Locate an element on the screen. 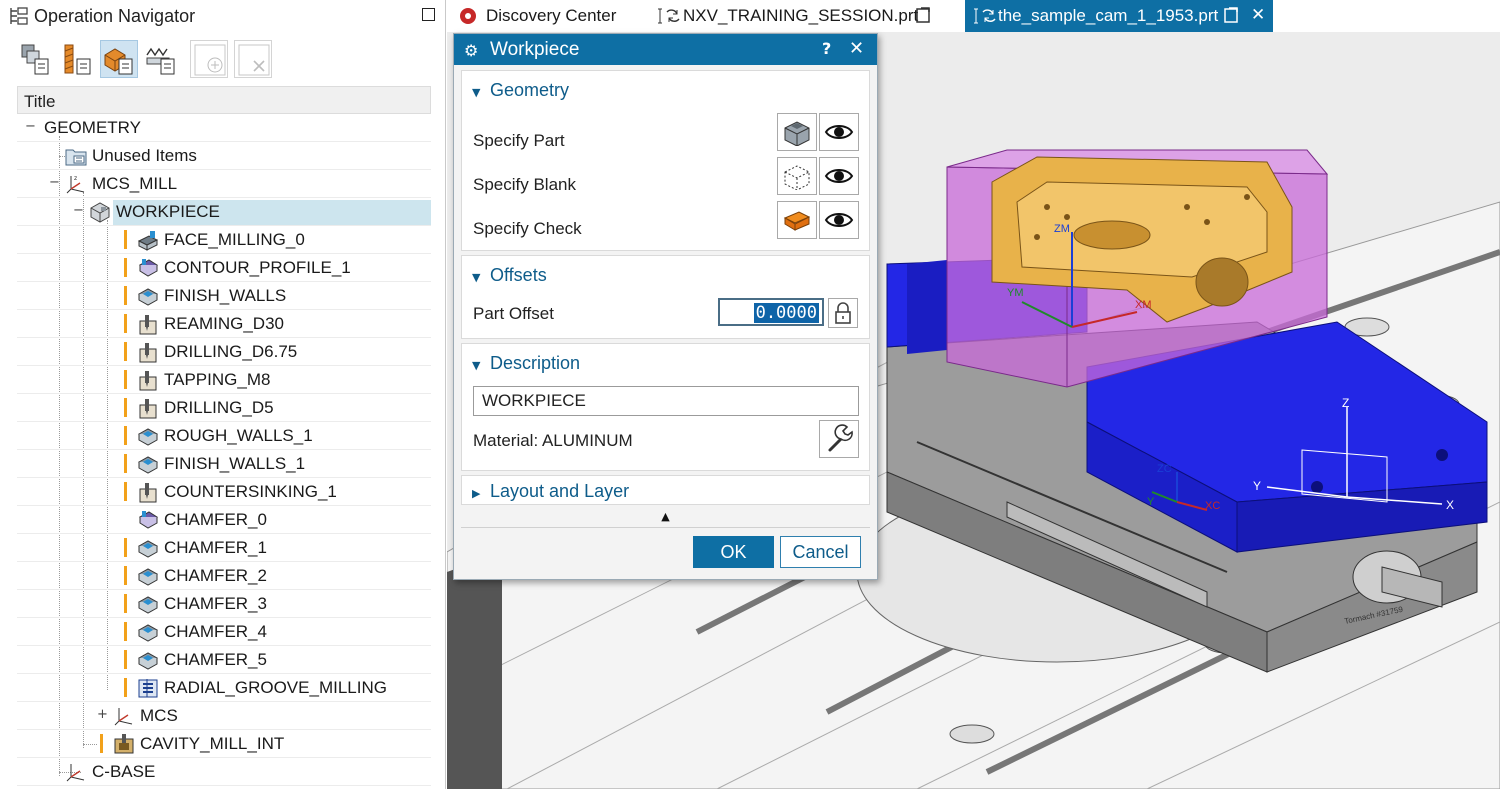 This screenshot has width=1500, height=789. ok-button: OK is located at coordinates (733, 552).